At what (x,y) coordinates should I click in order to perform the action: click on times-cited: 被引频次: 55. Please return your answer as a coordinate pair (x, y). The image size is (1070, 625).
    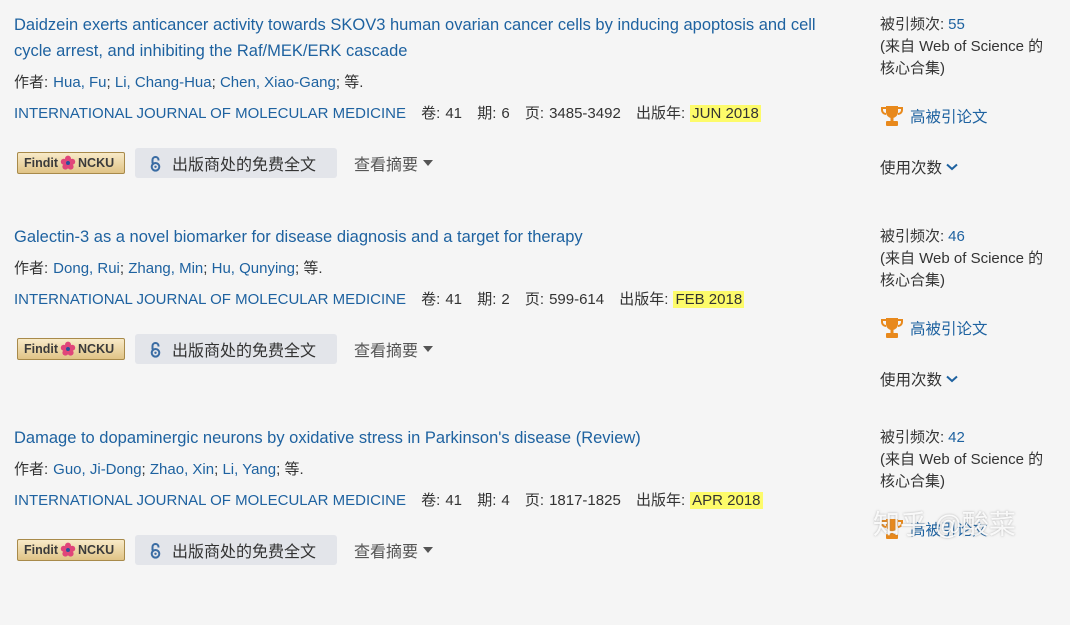
    Looking at the image, I should click on (922, 25).